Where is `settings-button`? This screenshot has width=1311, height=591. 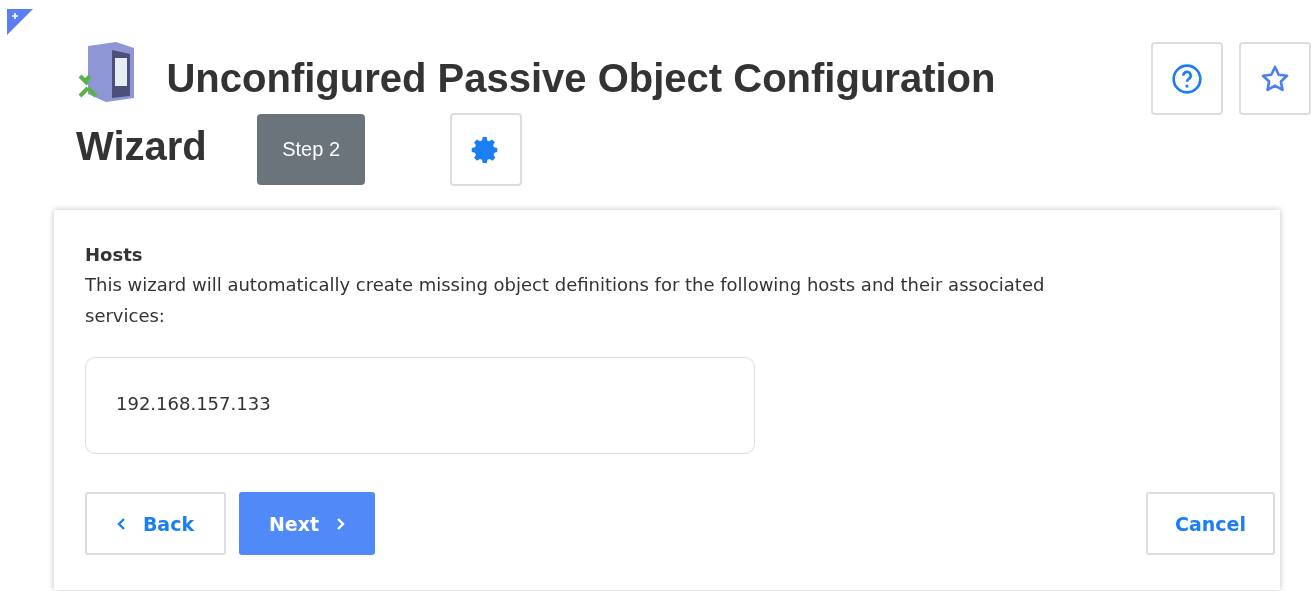 settings-button is located at coordinates (485, 150).